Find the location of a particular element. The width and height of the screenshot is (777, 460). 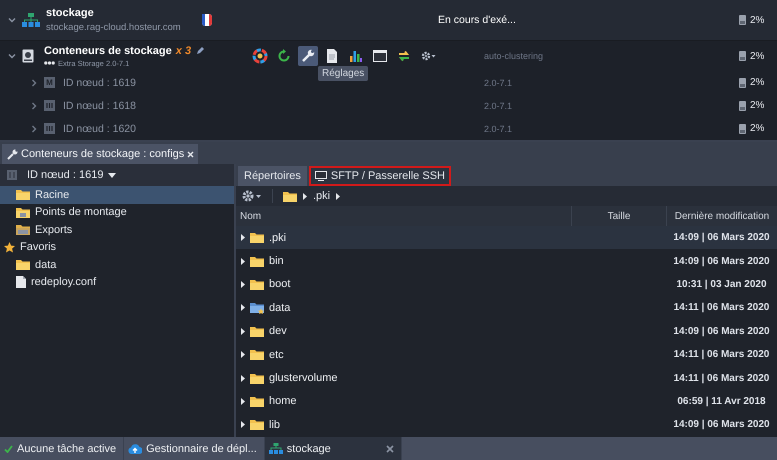

tab: Répertoires is located at coordinates (272, 176).